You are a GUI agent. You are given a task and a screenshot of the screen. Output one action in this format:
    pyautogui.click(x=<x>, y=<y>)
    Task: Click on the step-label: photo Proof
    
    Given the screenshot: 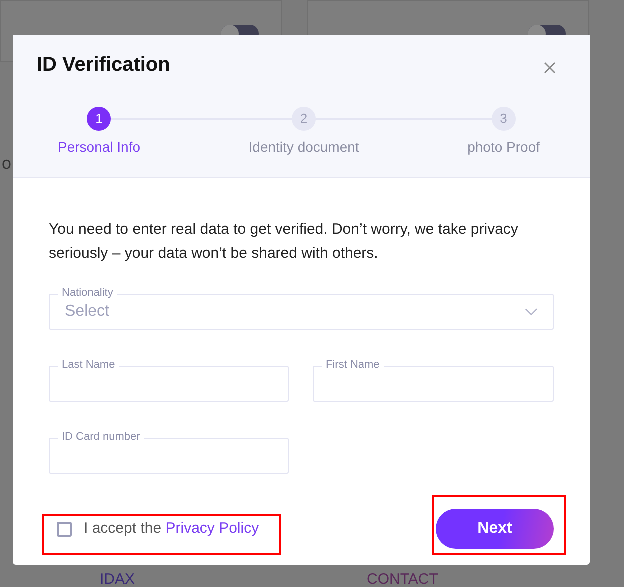 What is the action you would take?
    pyautogui.click(x=504, y=147)
    